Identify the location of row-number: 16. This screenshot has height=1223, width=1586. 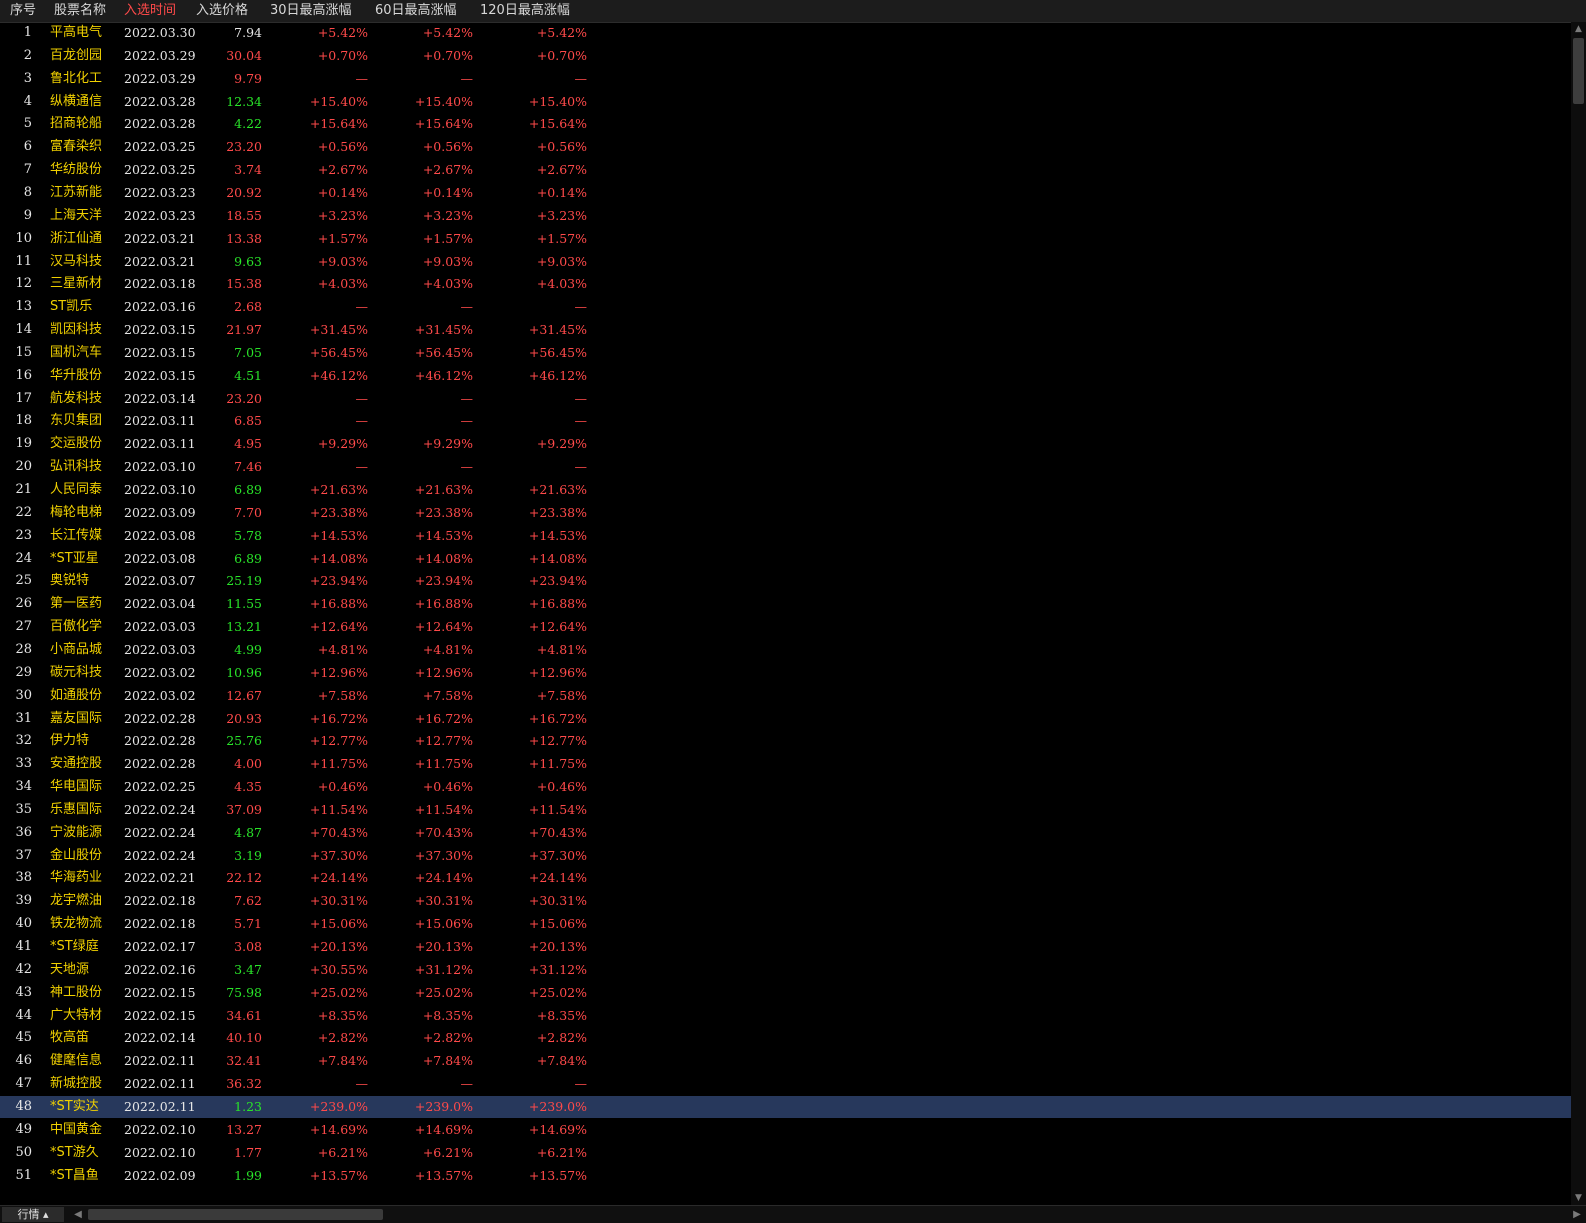
(23, 375).